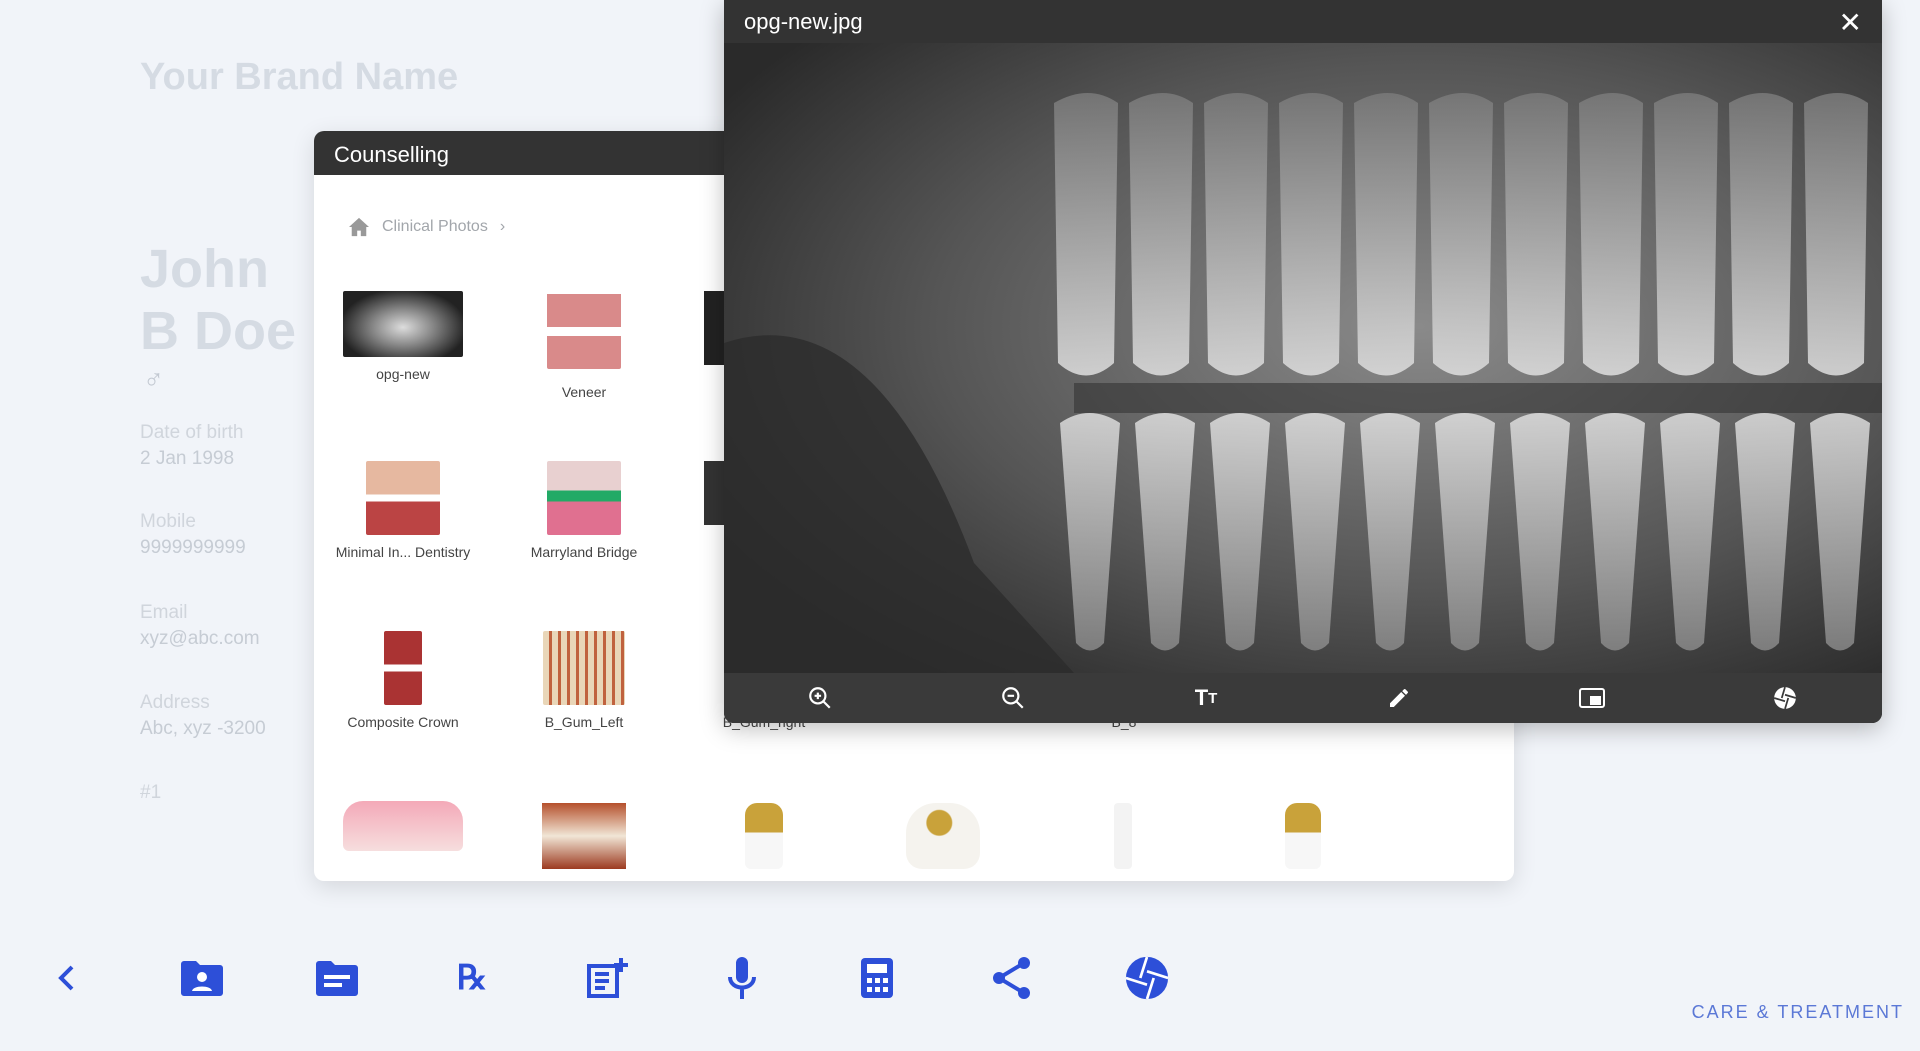 The width and height of the screenshot is (1920, 1051). What do you see at coordinates (168, 521) in the screenshot?
I see `field-label: Mobile` at bounding box center [168, 521].